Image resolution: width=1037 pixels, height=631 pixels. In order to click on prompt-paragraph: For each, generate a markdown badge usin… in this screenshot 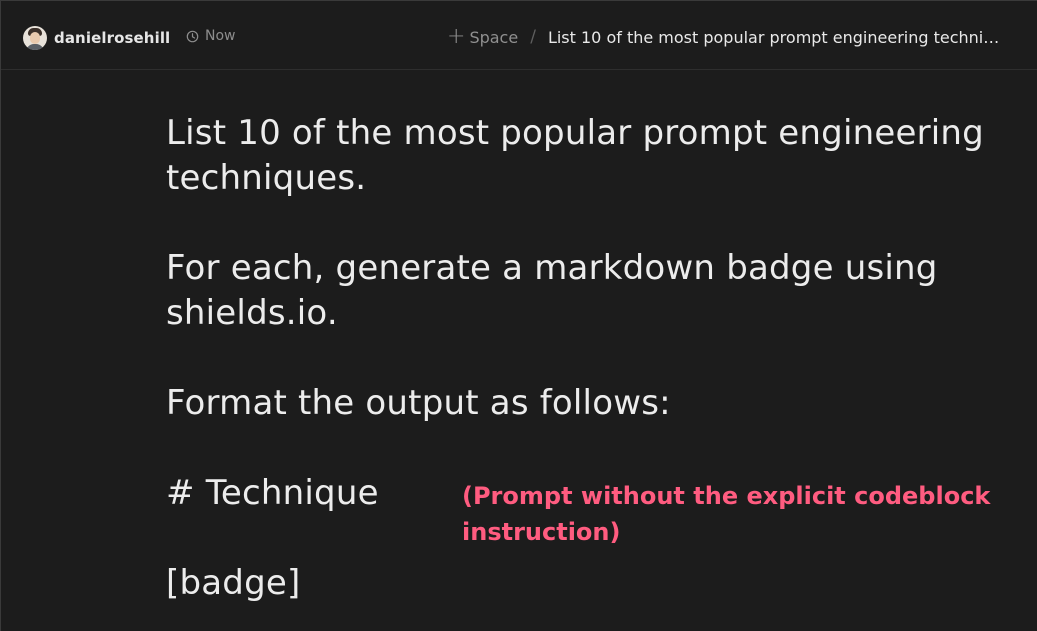, I will do `click(557, 290)`.